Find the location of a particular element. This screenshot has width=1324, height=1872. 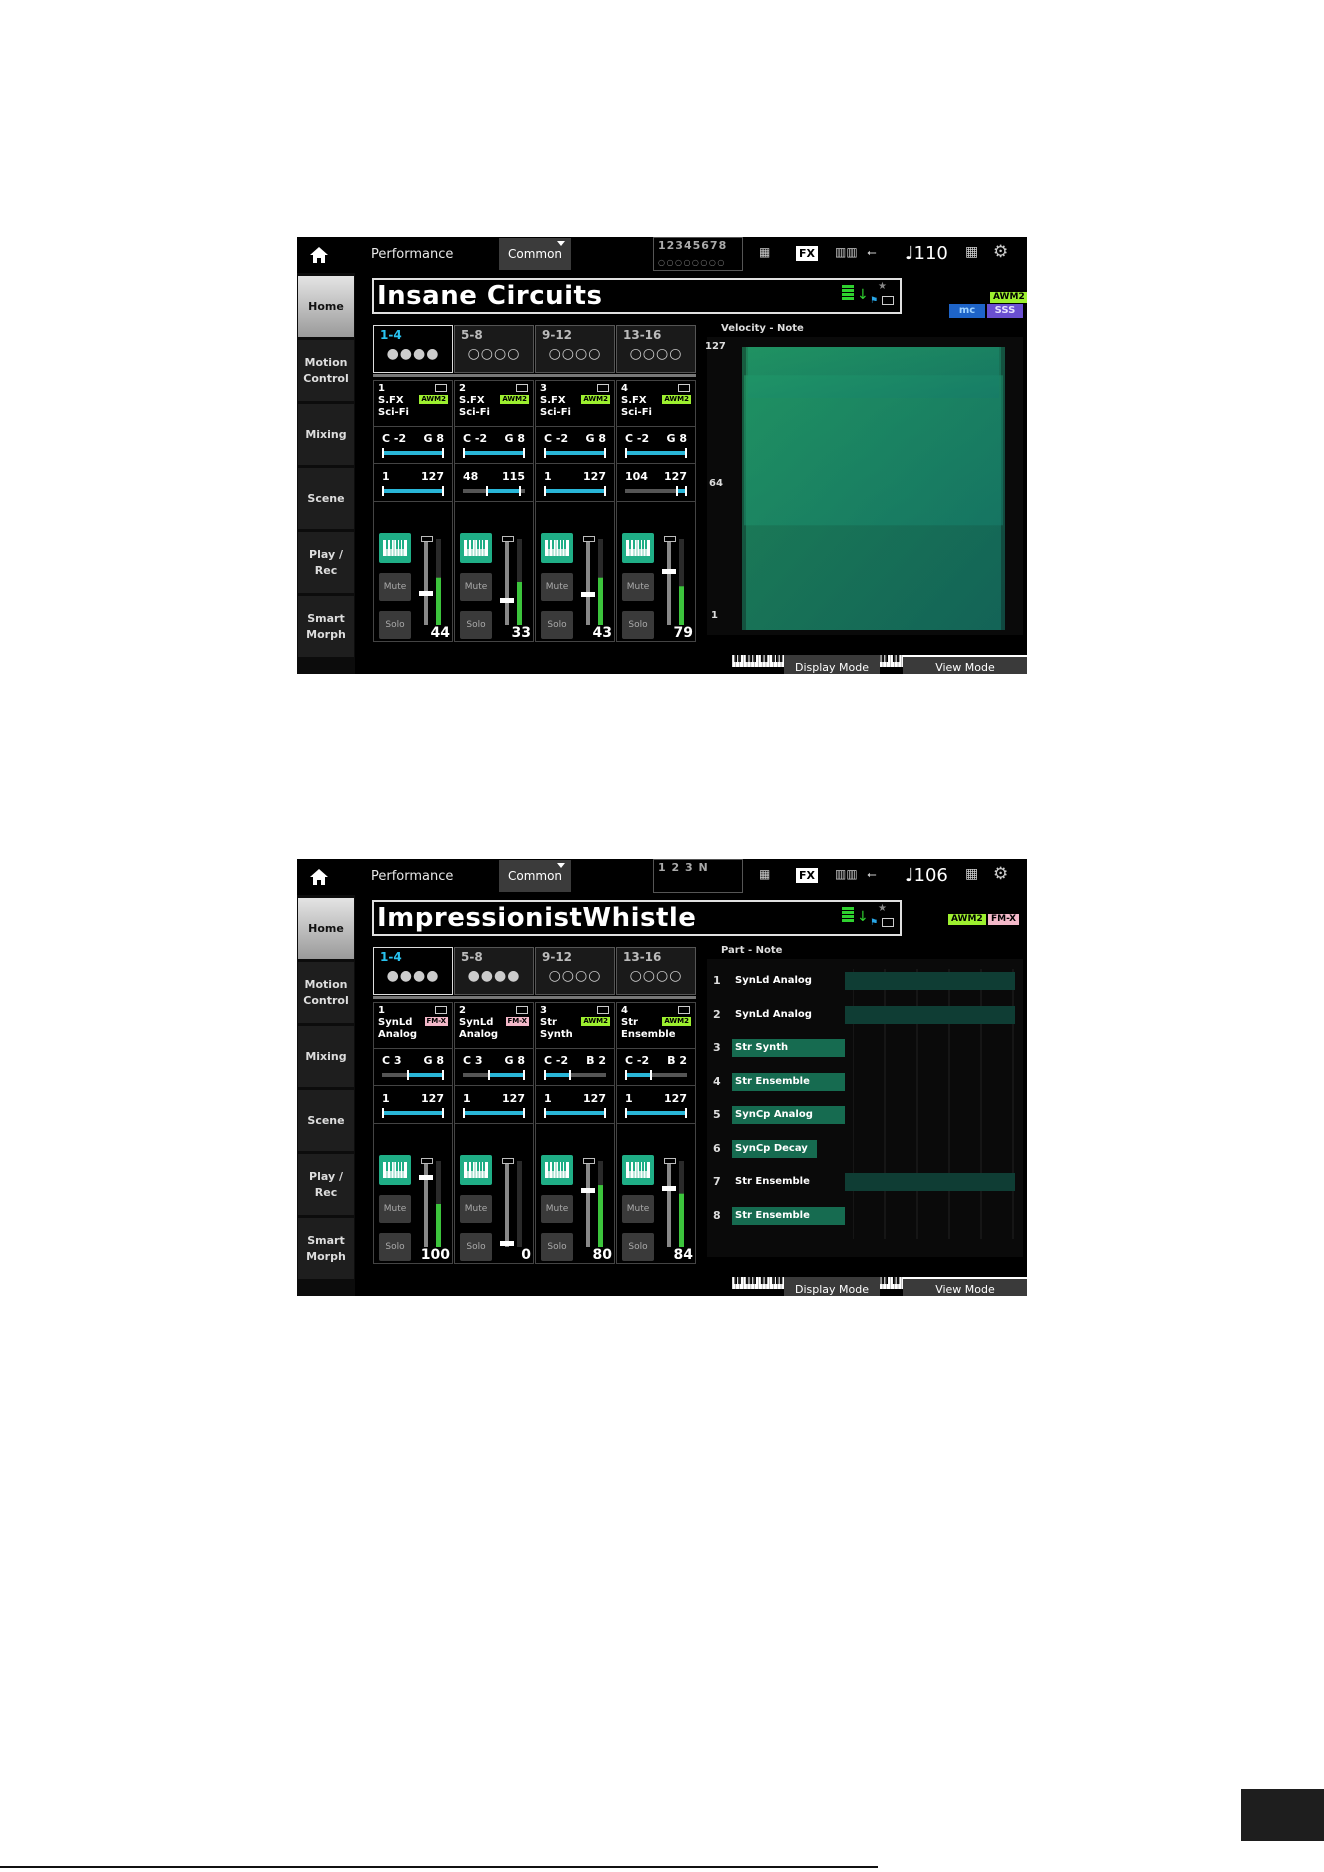

display-mode-button: Display Mode is located at coordinates (832, 664).